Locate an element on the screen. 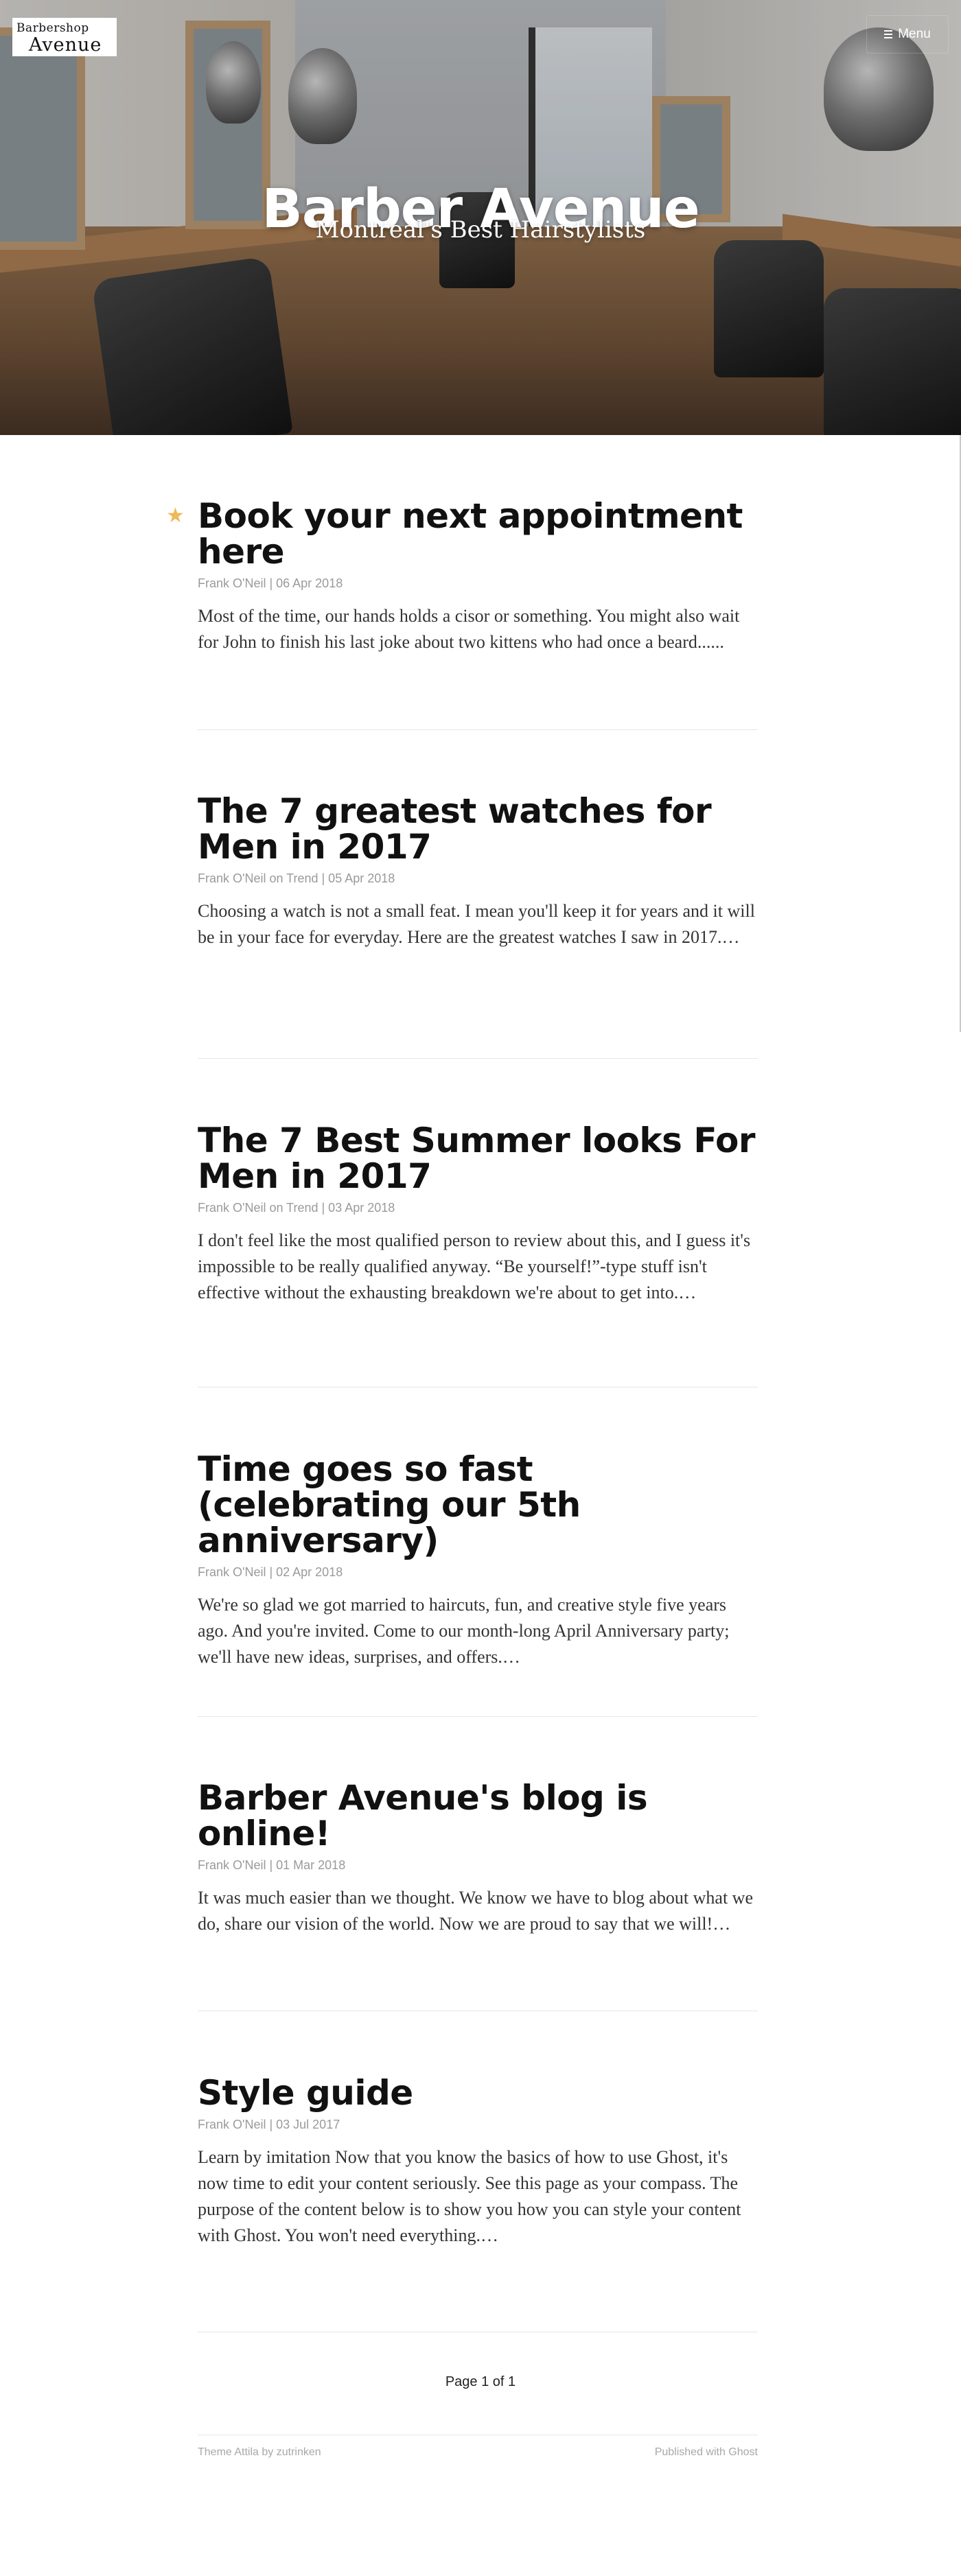  post-meta: Frank O'Neil | 02 Apr 2018 is located at coordinates (270, 1572).